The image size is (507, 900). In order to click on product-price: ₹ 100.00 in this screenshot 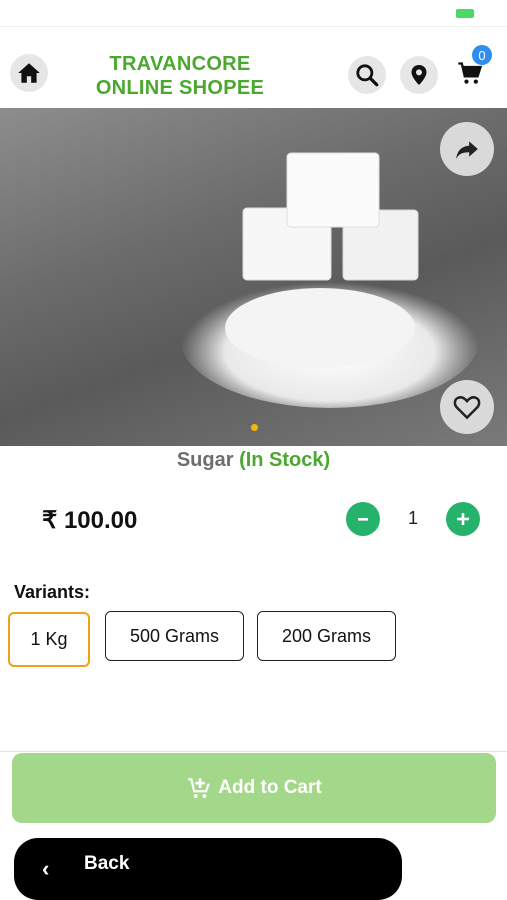, I will do `click(90, 520)`.